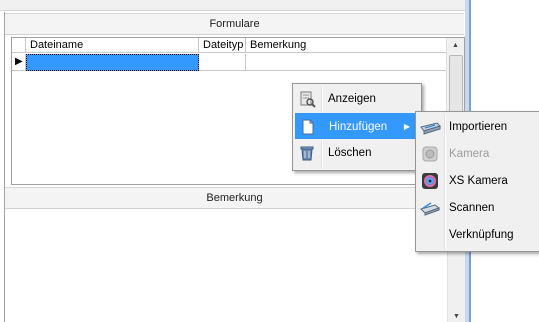 This screenshot has width=539, height=322. Describe the element at coordinates (346, 62) in the screenshot. I see `cell-bemerkung` at that location.